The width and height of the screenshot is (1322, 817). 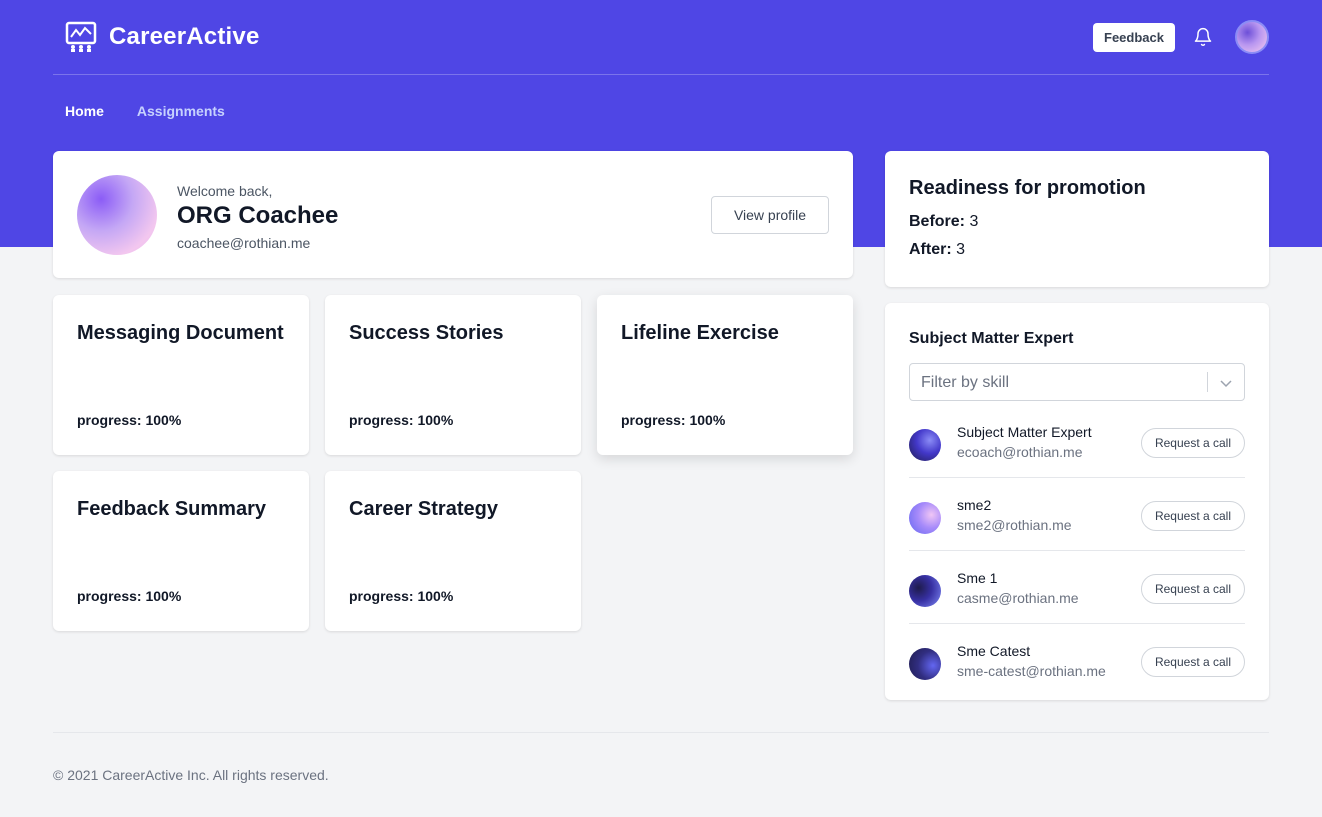 What do you see at coordinates (181, 111) in the screenshot?
I see `nav-assignments: Assignments` at bounding box center [181, 111].